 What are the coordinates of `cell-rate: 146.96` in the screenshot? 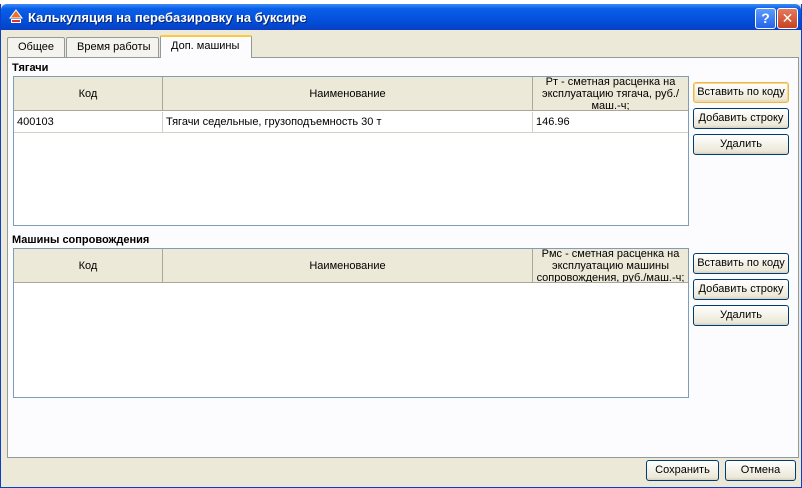 It's located at (610, 122).